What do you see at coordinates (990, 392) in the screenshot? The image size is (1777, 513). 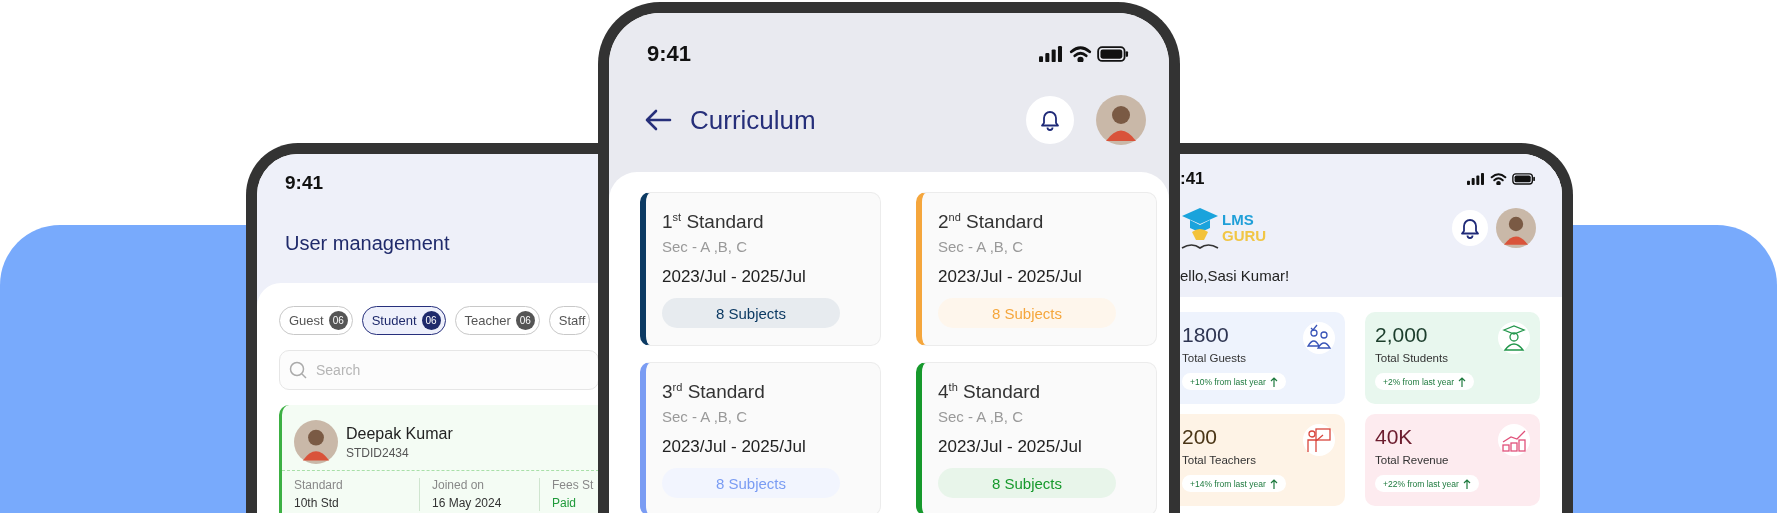 I see `standard-title: 4$^{th}$ Standard` at bounding box center [990, 392].